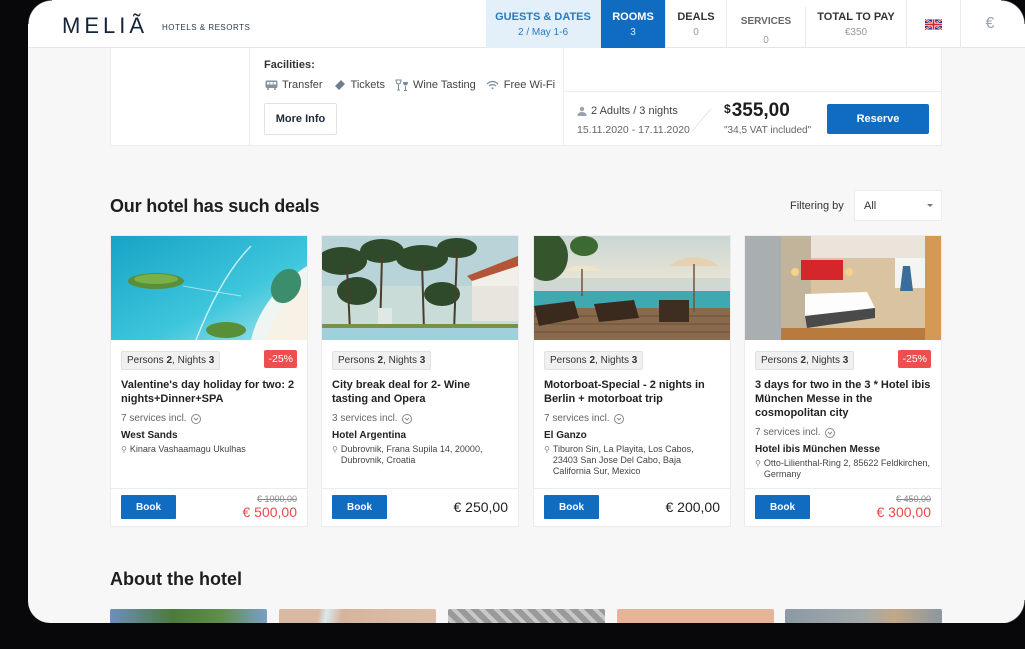 The image size is (1025, 649). I want to click on tab-rooms: ROOMS 3, so click(633, 24).